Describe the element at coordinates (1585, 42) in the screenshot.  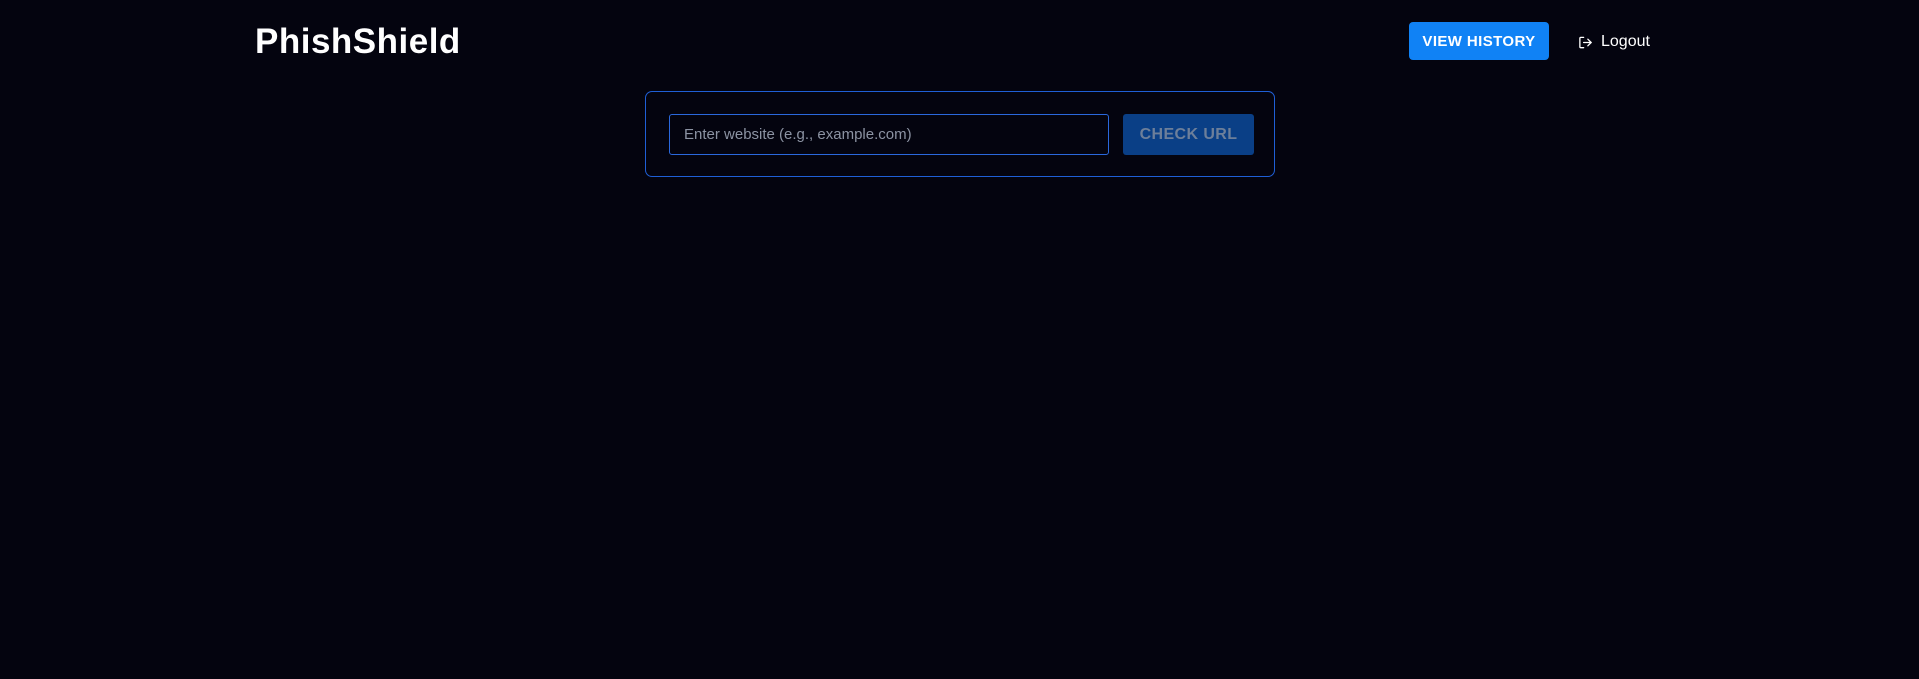
I see `logout-icon` at that location.